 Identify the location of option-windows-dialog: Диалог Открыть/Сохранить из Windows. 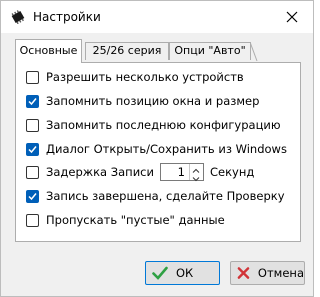
(156, 149).